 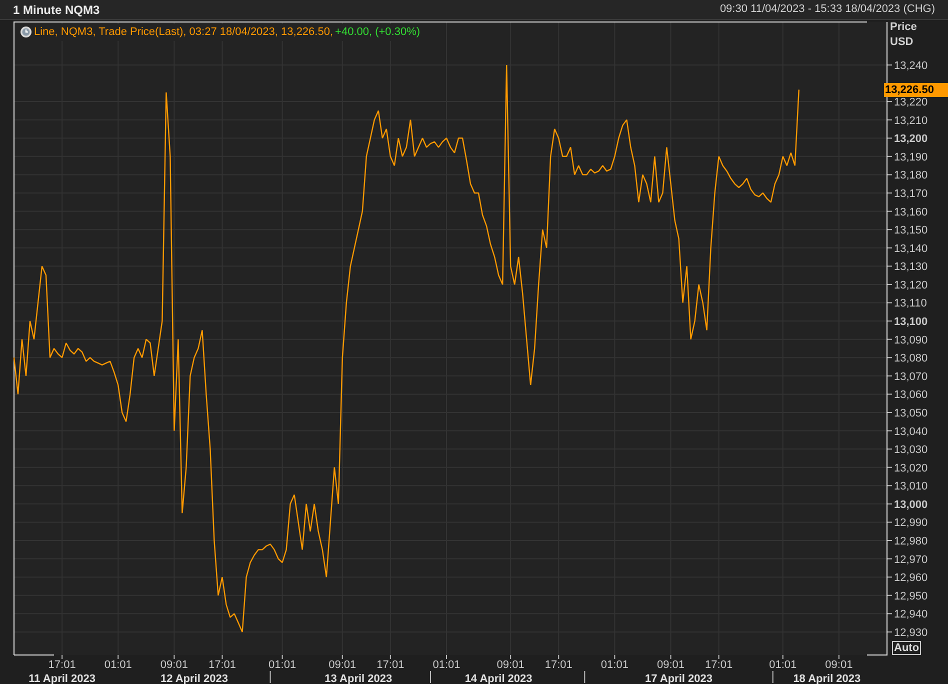 What do you see at coordinates (911, 322) in the screenshot?
I see `y-tick-label: 13,100` at bounding box center [911, 322].